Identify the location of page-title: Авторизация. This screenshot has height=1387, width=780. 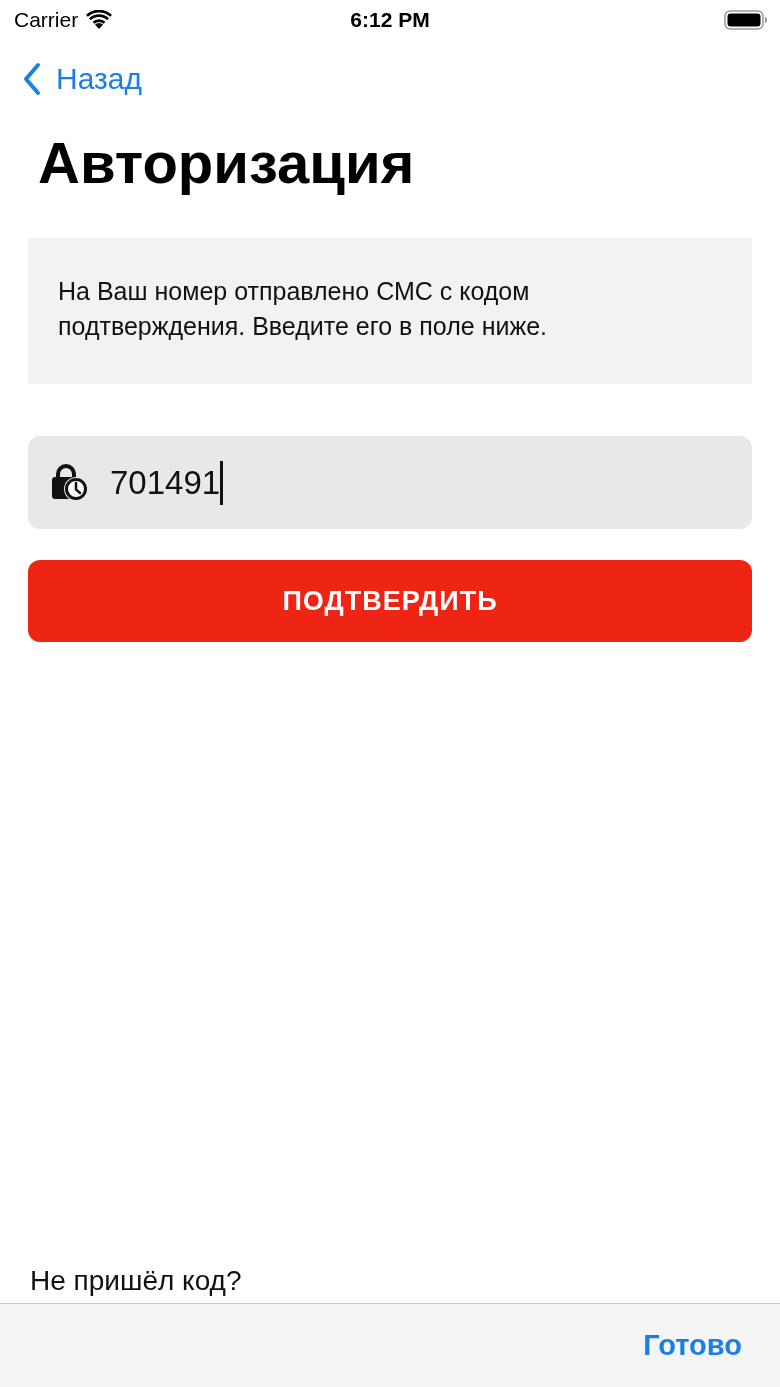
(227, 163).